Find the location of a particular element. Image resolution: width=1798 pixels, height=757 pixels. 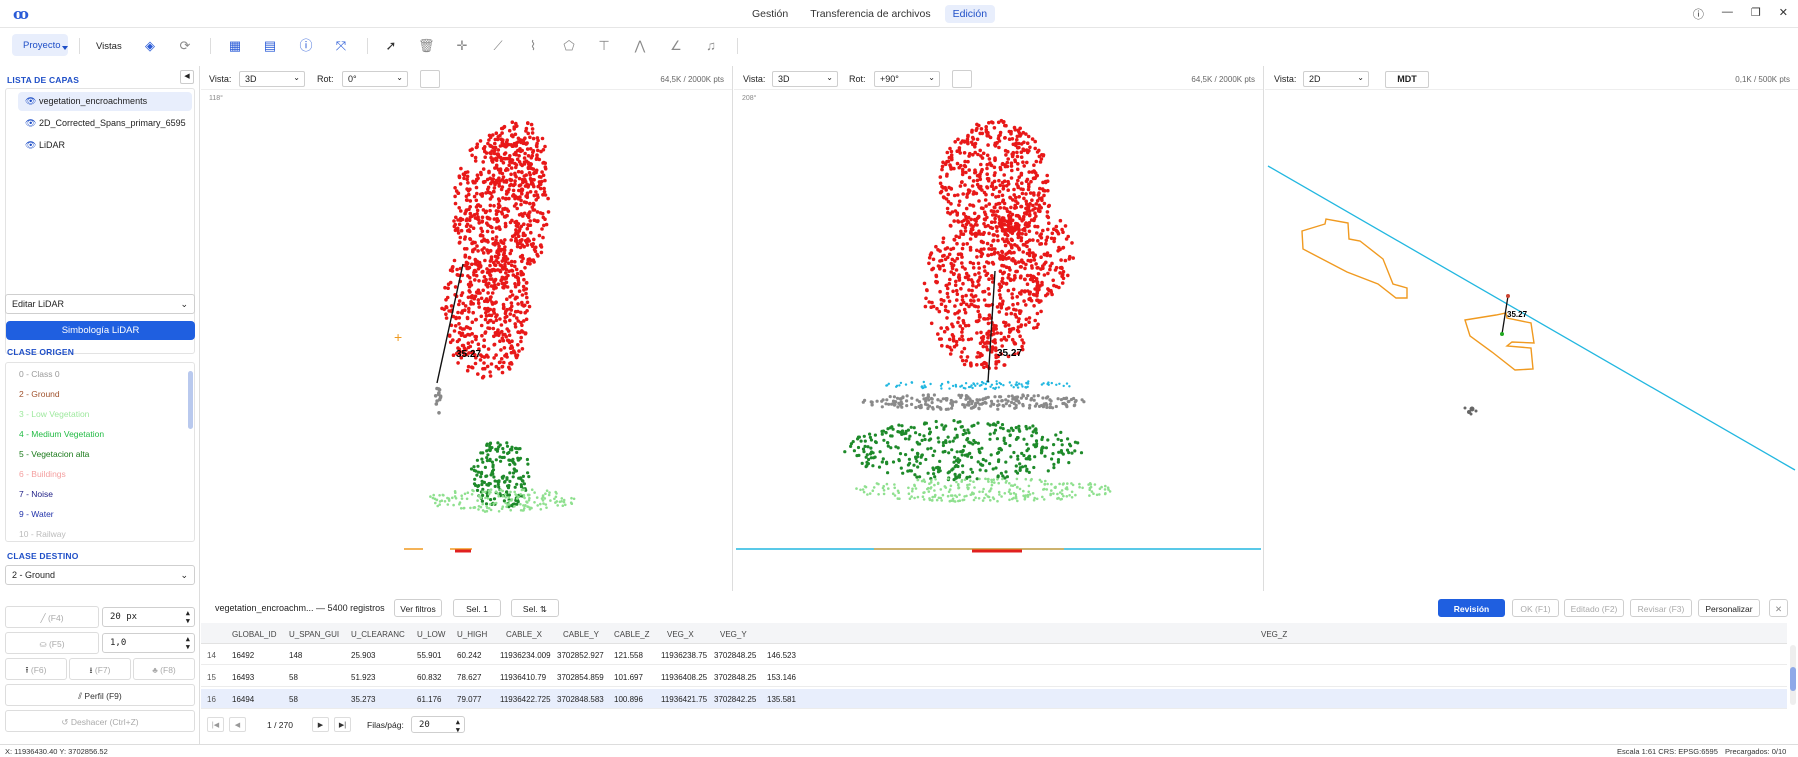

bus-view-icon: ▤ is located at coordinates (270, 46).